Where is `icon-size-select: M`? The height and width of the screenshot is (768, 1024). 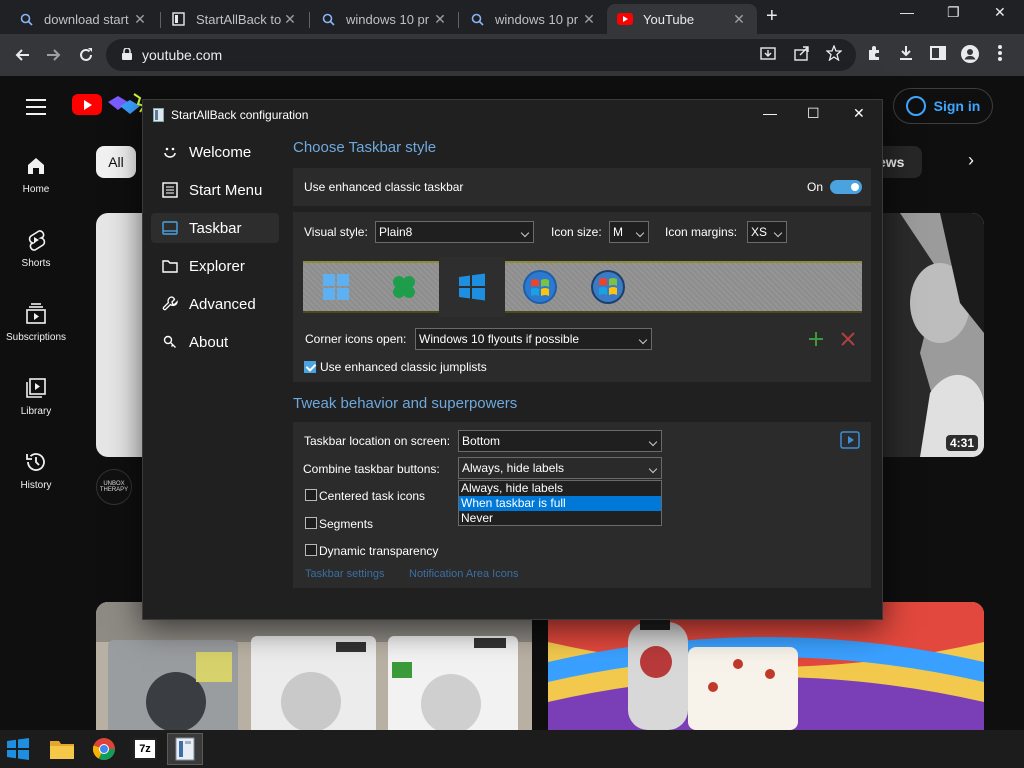
icon-size-select: M is located at coordinates (629, 232).